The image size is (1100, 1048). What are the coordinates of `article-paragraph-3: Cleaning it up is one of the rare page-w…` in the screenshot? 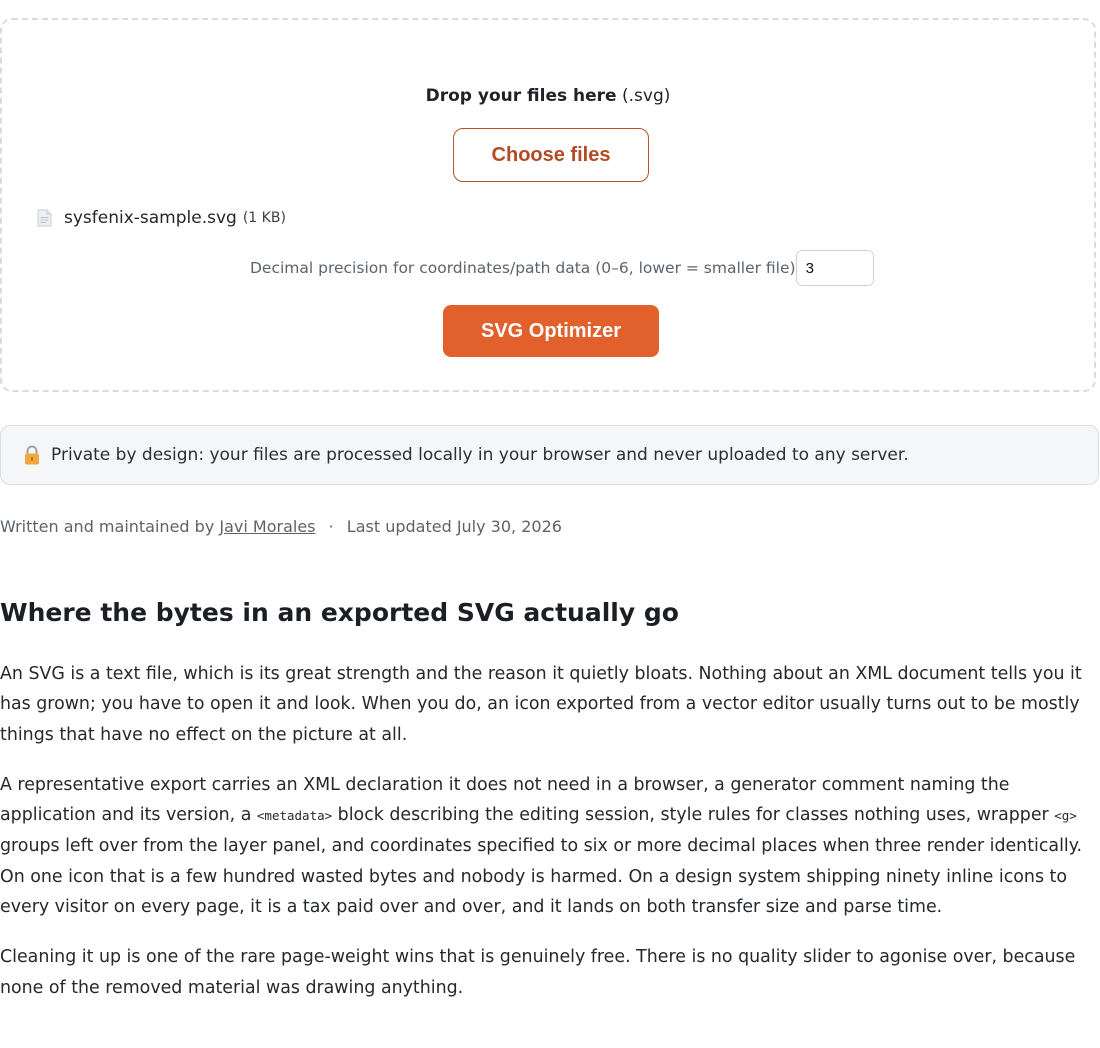 It's located at (538, 972).